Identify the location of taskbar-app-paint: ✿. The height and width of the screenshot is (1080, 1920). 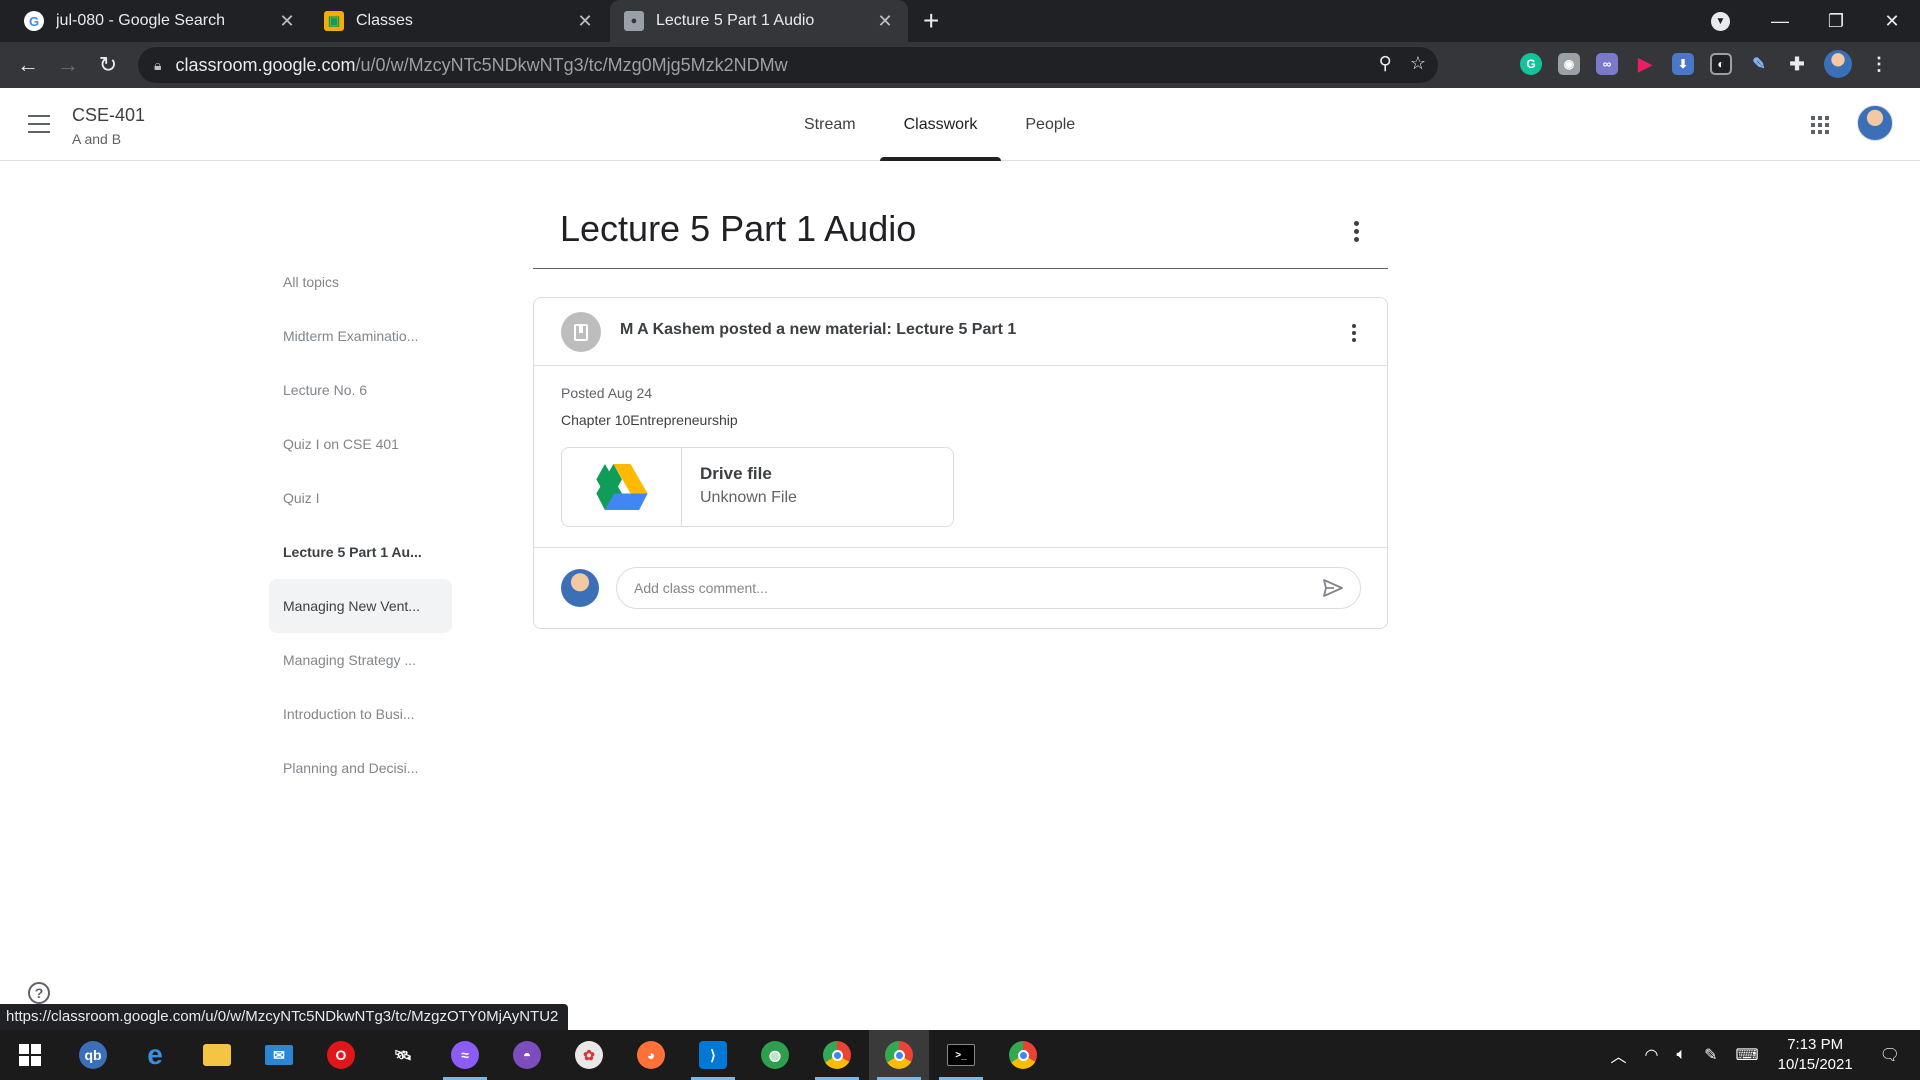
(589, 1055).